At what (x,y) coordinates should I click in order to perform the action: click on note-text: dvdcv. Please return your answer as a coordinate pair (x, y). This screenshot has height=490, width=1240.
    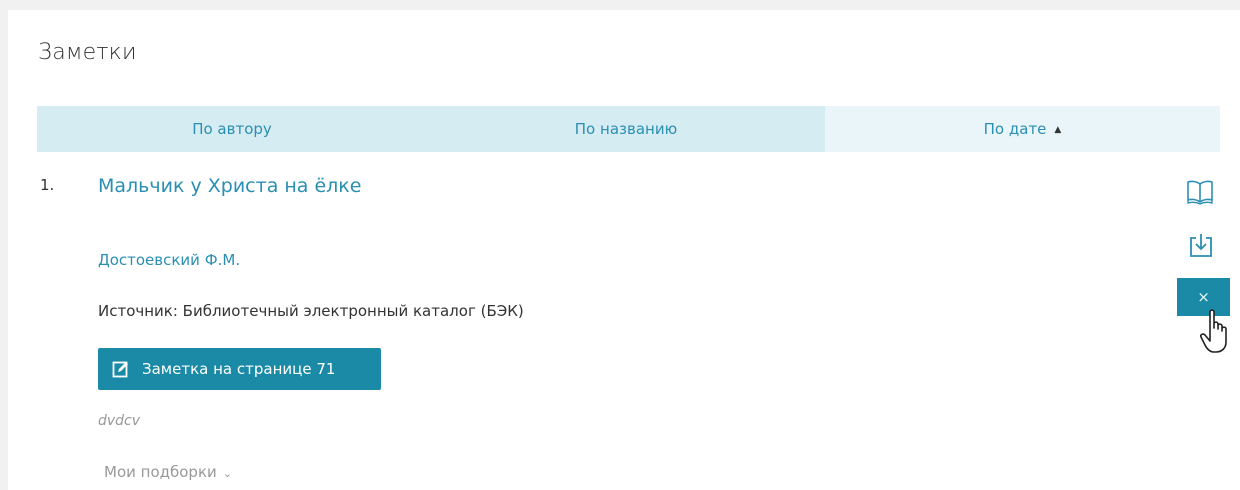
    Looking at the image, I should click on (119, 421).